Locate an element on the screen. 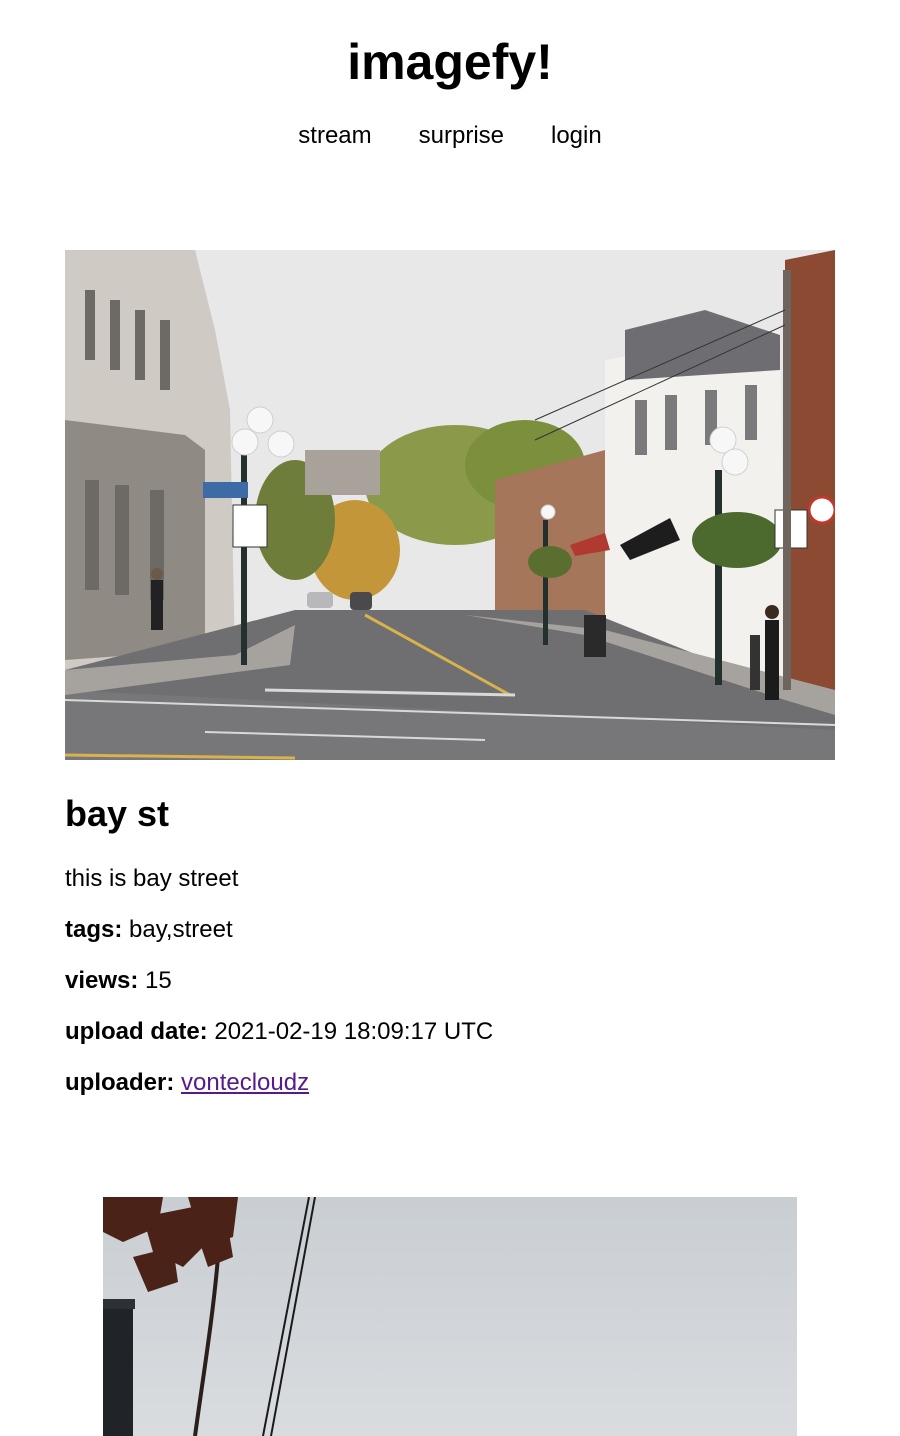 This screenshot has height=1436, width=900. post-description: this is bay street is located at coordinates (151, 879).